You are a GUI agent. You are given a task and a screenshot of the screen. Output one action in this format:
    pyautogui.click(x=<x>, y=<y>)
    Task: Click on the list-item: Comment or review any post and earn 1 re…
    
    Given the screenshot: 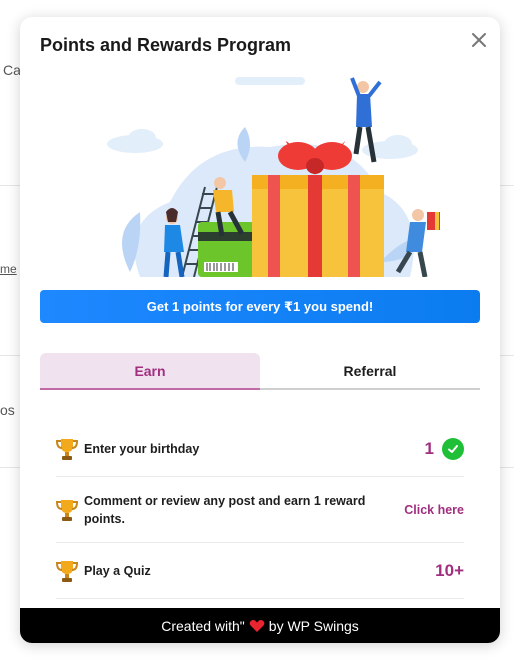 What is the action you would take?
    pyautogui.click(x=260, y=510)
    